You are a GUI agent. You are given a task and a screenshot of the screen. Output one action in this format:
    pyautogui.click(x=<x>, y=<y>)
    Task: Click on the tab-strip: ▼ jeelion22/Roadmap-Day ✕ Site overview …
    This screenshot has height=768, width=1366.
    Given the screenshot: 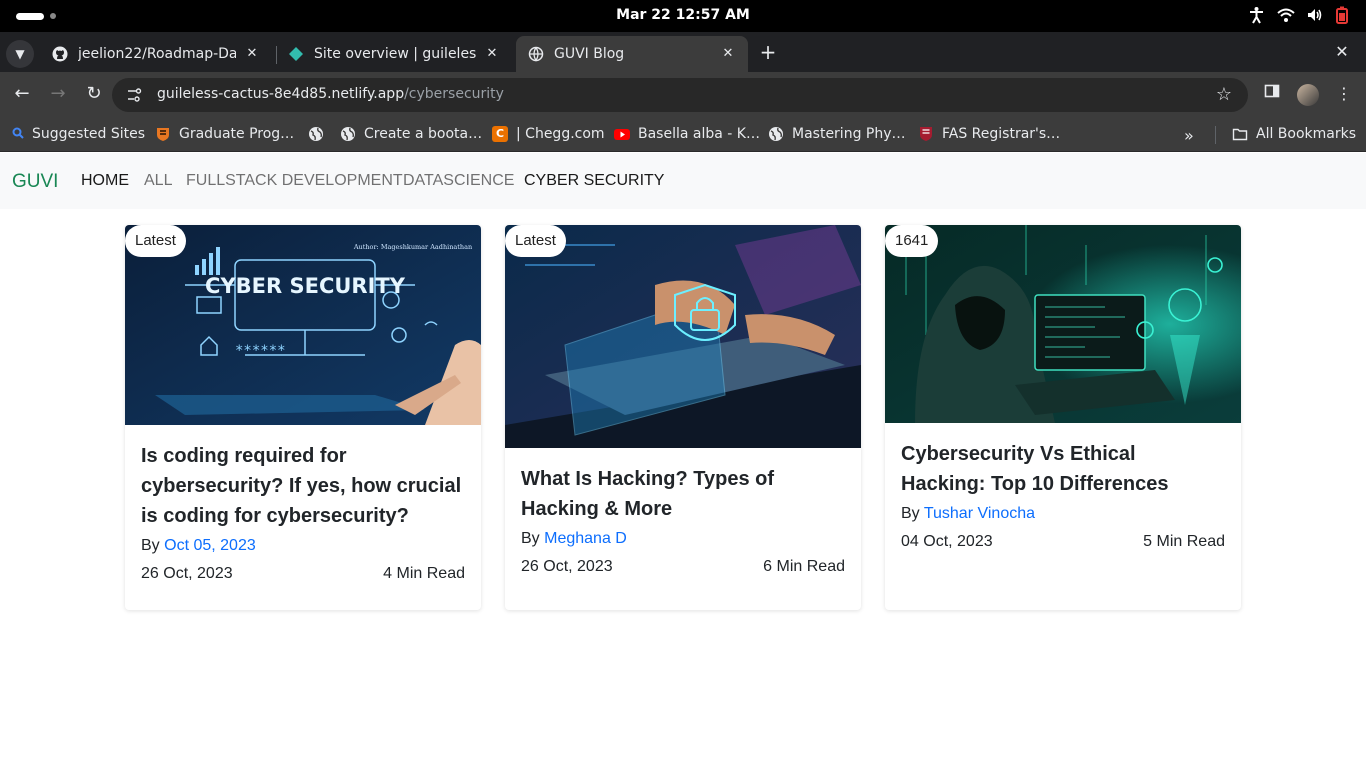 What is the action you would take?
    pyautogui.click(x=683, y=52)
    